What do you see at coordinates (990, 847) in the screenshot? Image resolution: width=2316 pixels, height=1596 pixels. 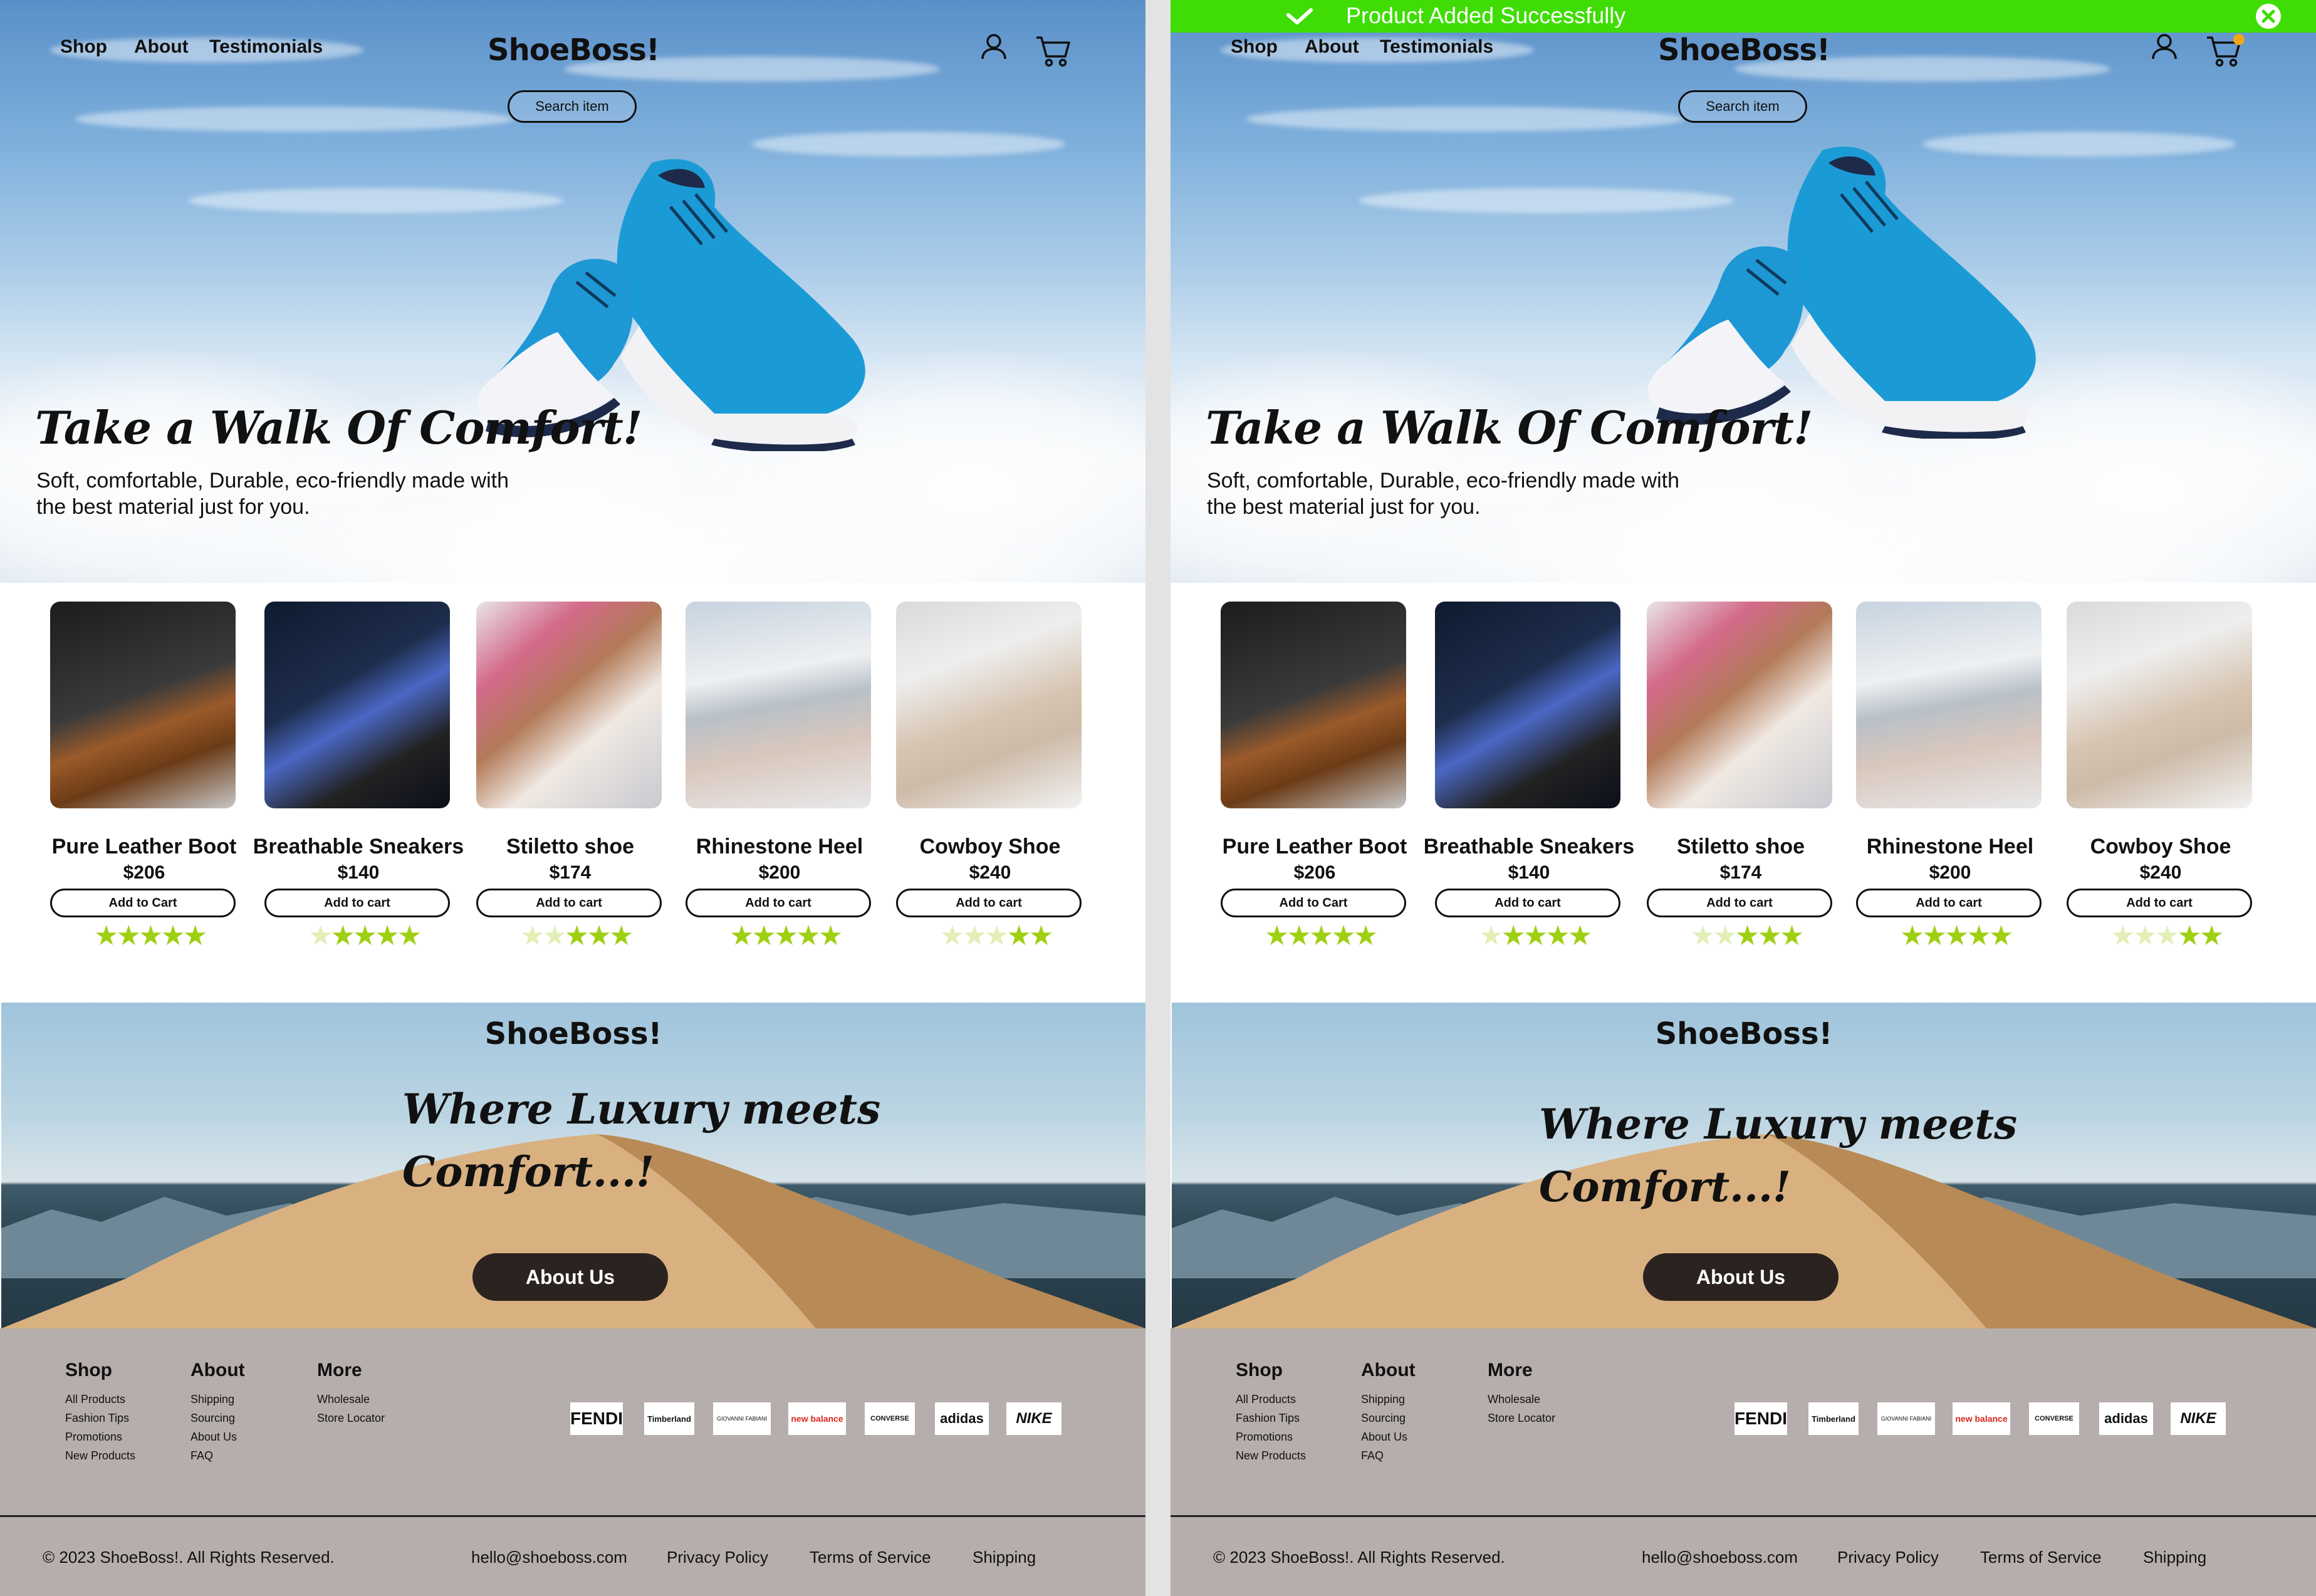 I see `product-name: Cowboy Shoe` at bounding box center [990, 847].